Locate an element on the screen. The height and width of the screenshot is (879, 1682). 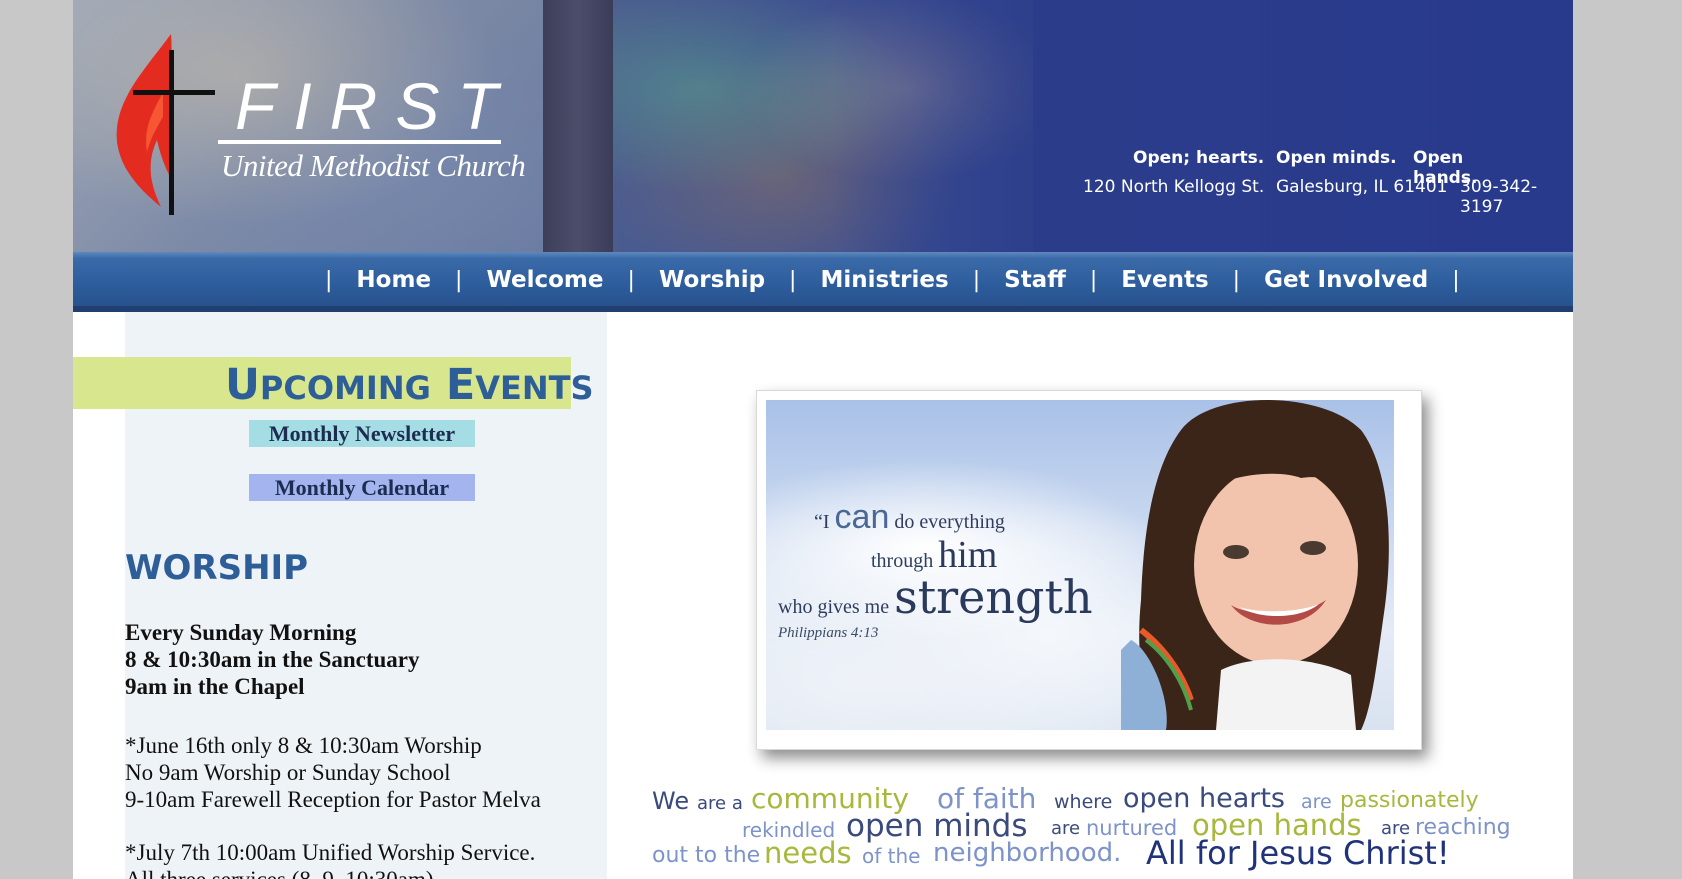
smiling-girl-photo is located at coordinates (1255, 565).